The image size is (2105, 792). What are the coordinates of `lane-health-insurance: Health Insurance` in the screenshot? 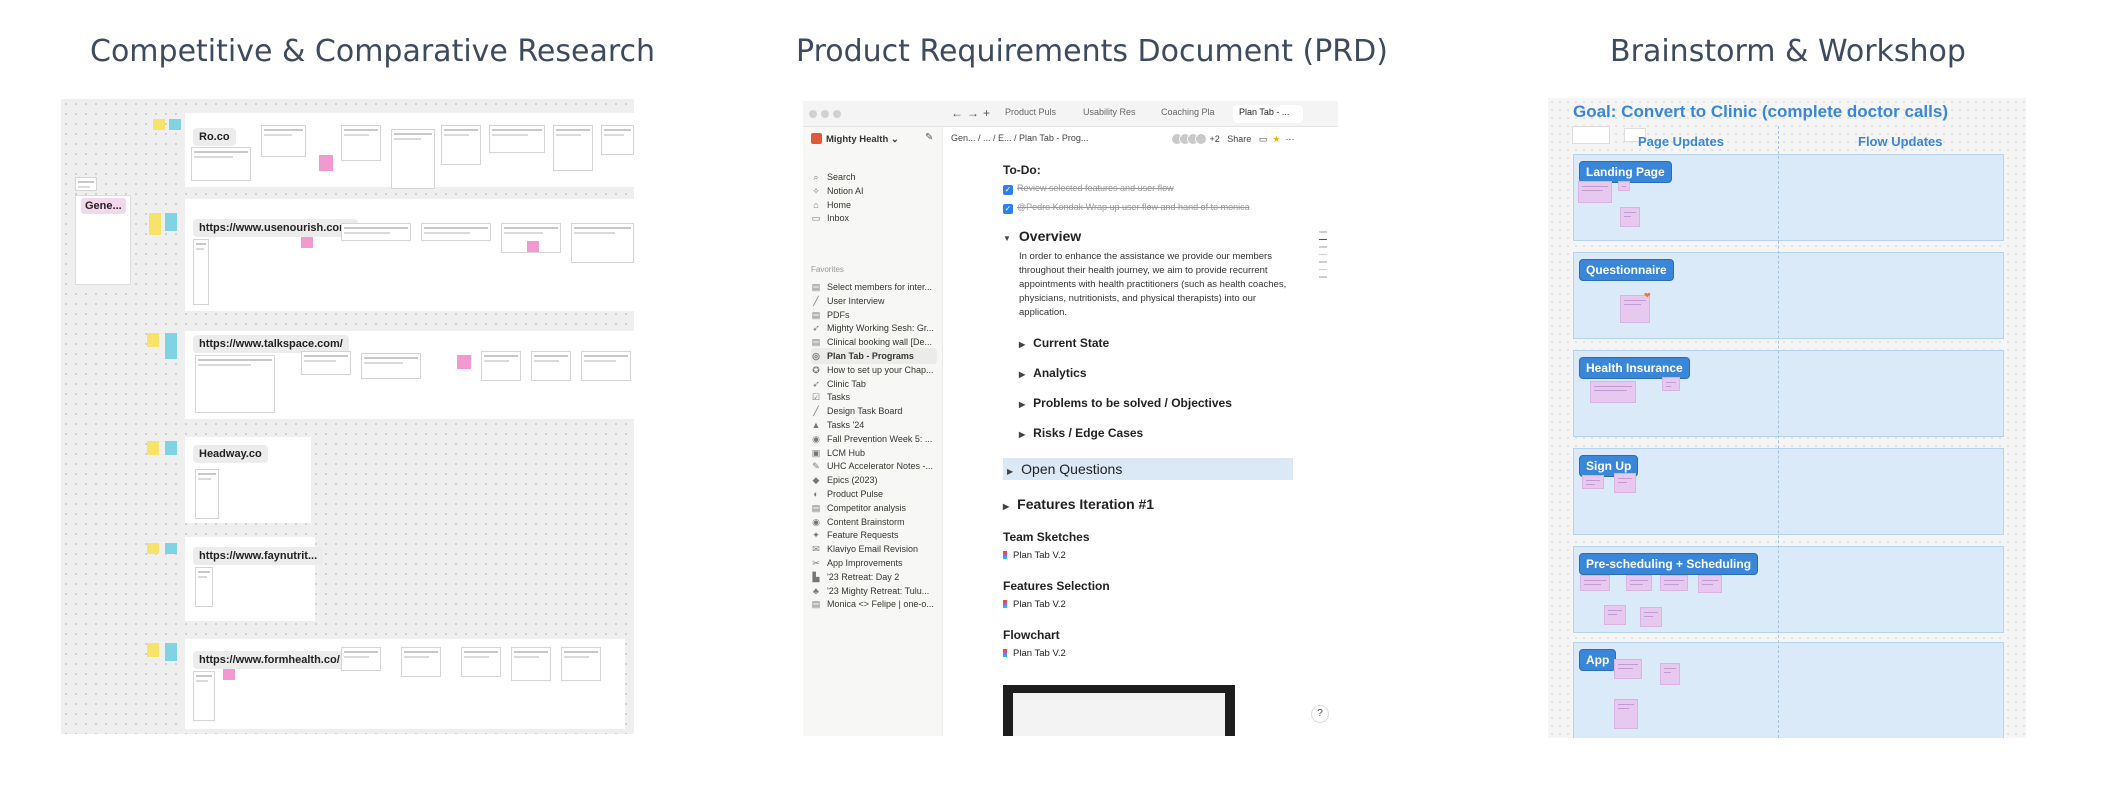 It's located at (1788, 393).